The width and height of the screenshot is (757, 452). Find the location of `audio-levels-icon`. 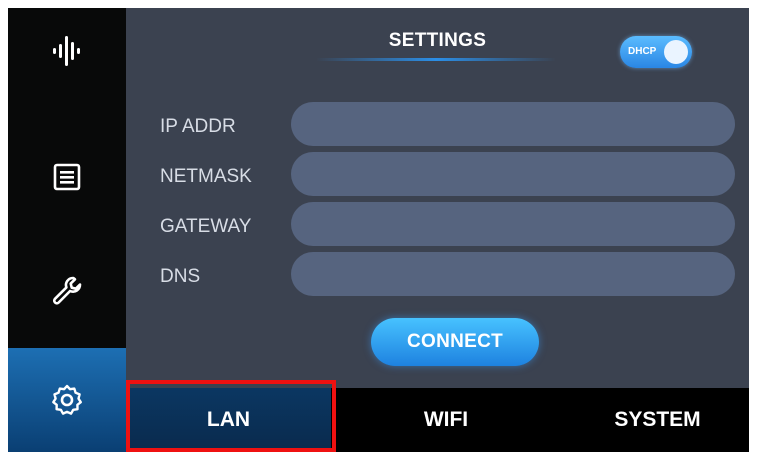

audio-levels-icon is located at coordinates (67, 51).